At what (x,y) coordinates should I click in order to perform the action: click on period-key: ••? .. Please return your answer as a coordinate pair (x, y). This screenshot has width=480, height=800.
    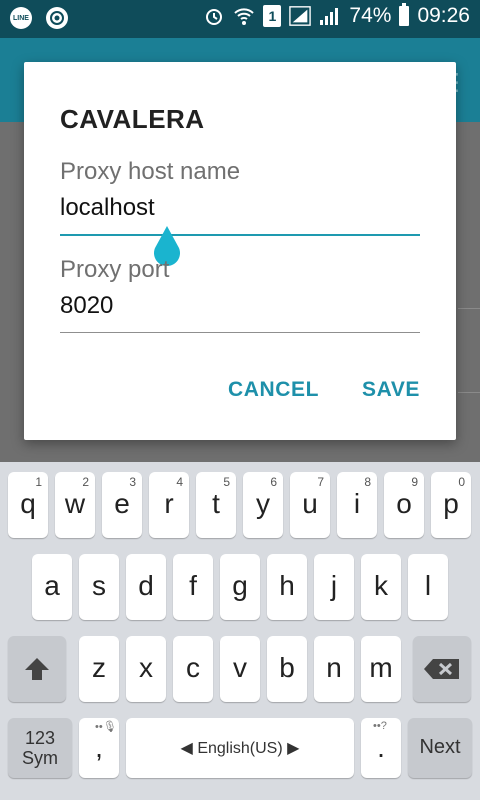
    Looking at the image, I should click on (381, 748).